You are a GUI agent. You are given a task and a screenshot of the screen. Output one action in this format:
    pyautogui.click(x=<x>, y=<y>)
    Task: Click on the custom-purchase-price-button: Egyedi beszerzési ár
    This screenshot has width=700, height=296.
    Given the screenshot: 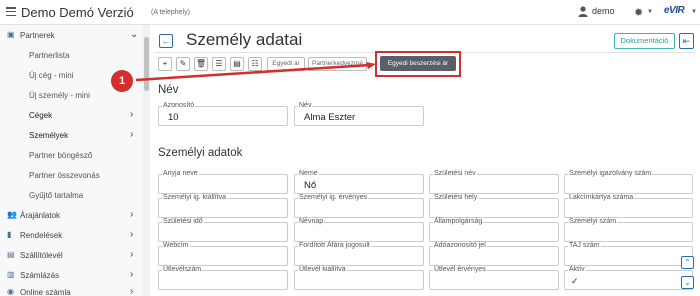 What is the action you would take?
    pyautogui.click(x=418, y=63)
    